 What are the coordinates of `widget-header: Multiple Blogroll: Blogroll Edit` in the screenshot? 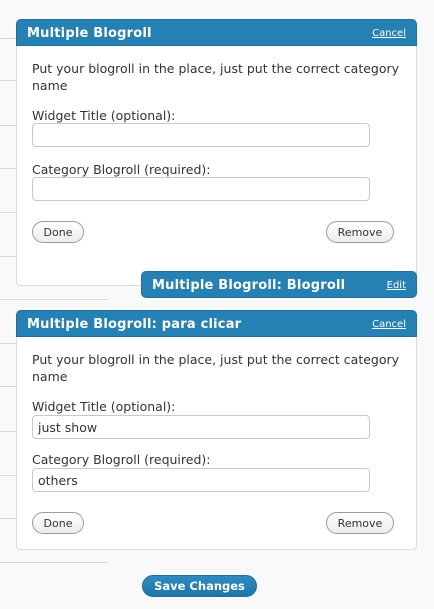 It's located at (279, 284).